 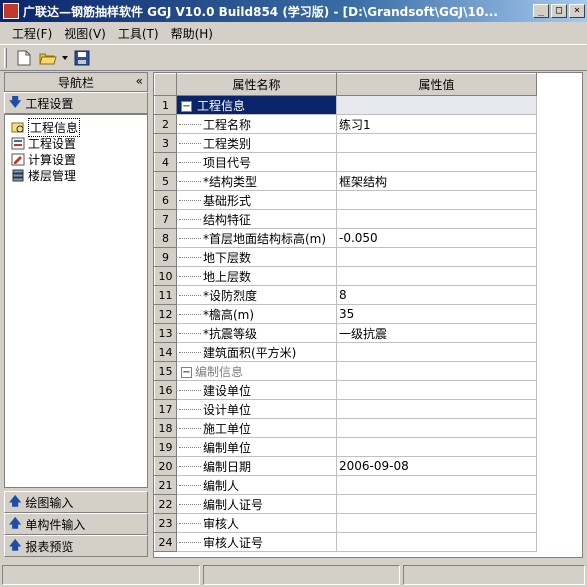 What do you see at coordinates (85, 33) in the screenshot?
I see `menu-view: 视图(V)` at bounding box center [85, 33].